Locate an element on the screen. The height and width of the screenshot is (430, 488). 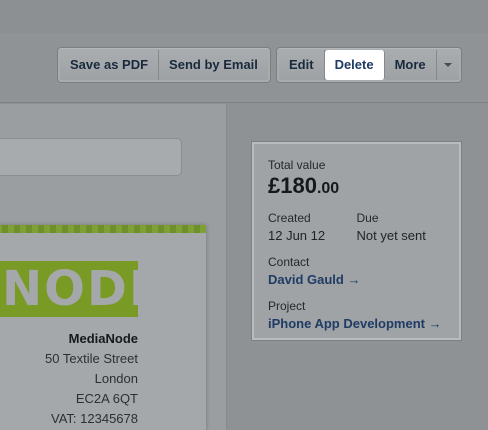
total-value-main: £180 is located at coordinates (292, 185).